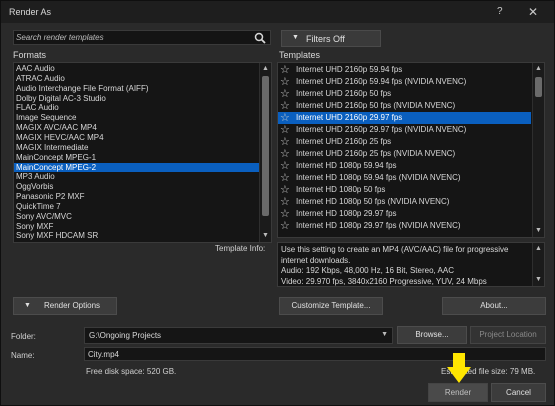  I want to click on pointer-arrow-icon, so click(459, 368).